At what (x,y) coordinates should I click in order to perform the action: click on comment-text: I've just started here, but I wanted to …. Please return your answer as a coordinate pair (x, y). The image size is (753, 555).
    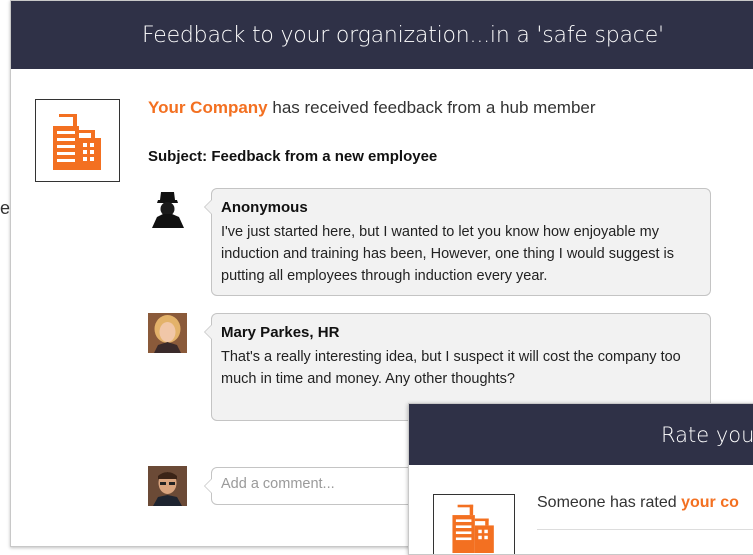
    Looking at the image, I should click on (448, 254).